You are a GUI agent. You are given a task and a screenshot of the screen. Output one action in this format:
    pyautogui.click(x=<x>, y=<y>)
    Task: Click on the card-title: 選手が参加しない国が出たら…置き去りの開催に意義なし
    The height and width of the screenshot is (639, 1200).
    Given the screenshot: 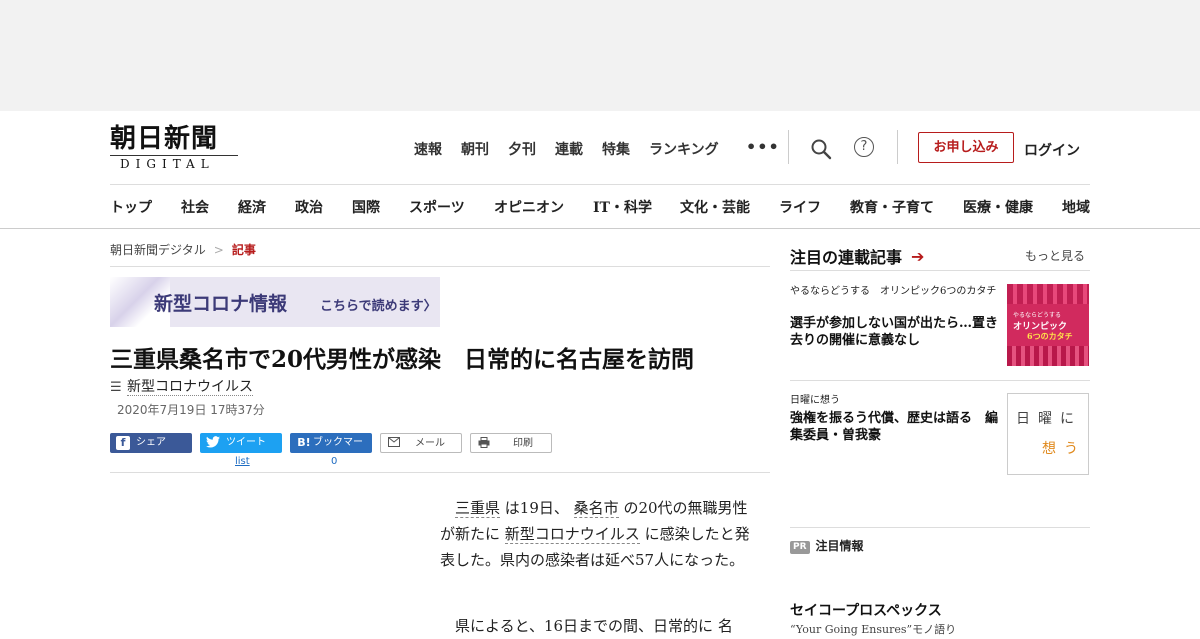 What is the action you would take?
    pyautogui.click(x=894, y=332)
    